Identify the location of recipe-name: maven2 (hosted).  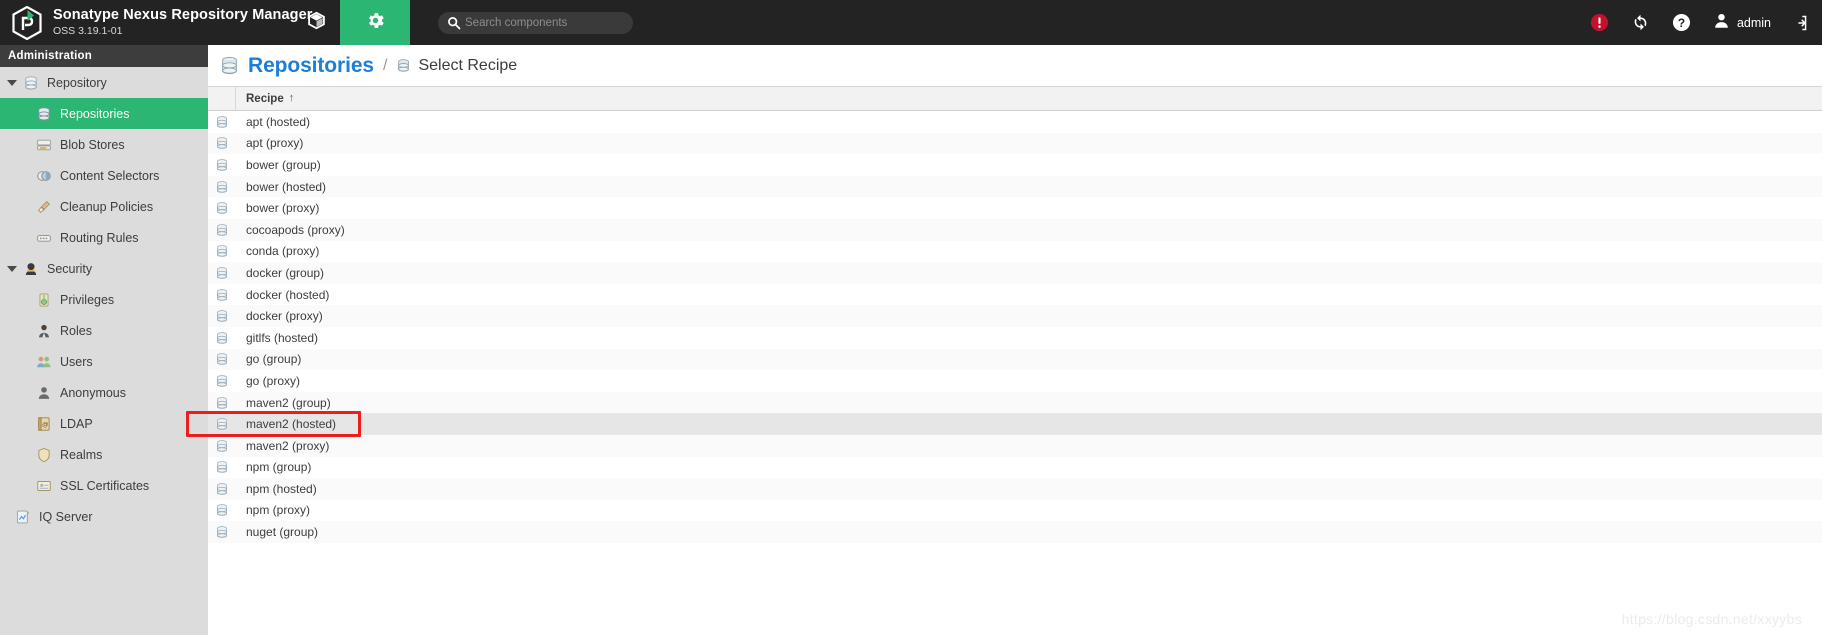
(291, 424).